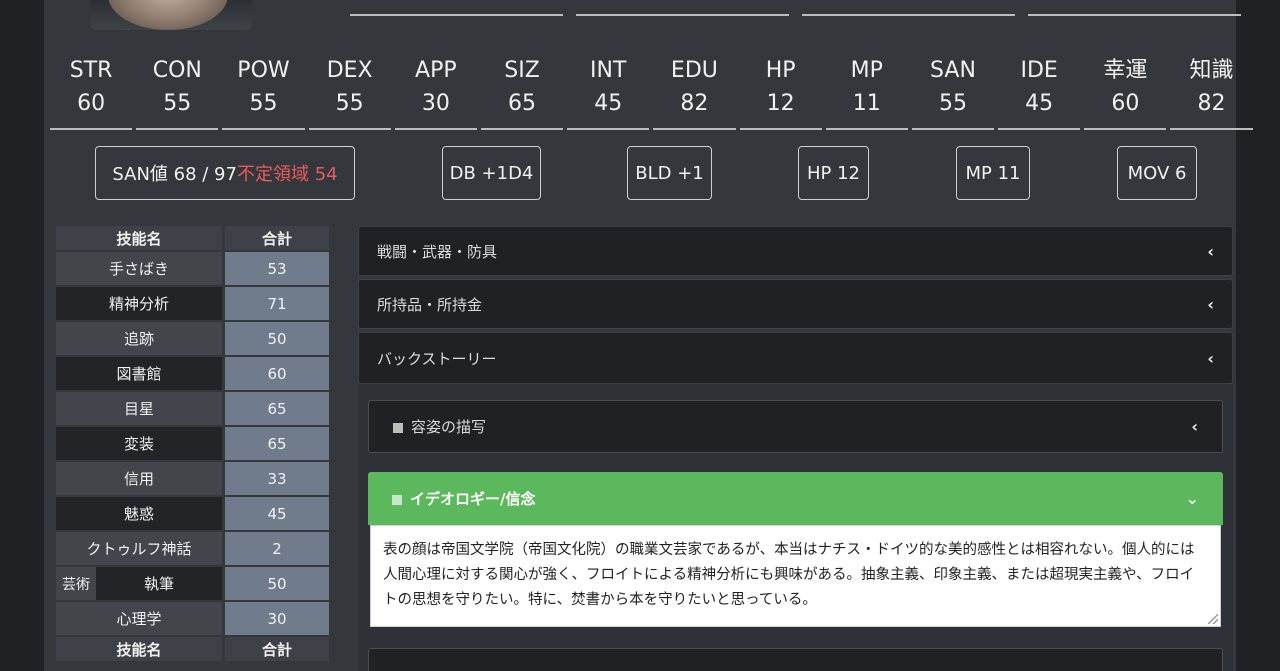 The height and width of the screenshot is (671, 1280). What do you see at coordinates (277, 478) in the screenshot?
I see `skill-total: 33` at bounding box center [277, 478].